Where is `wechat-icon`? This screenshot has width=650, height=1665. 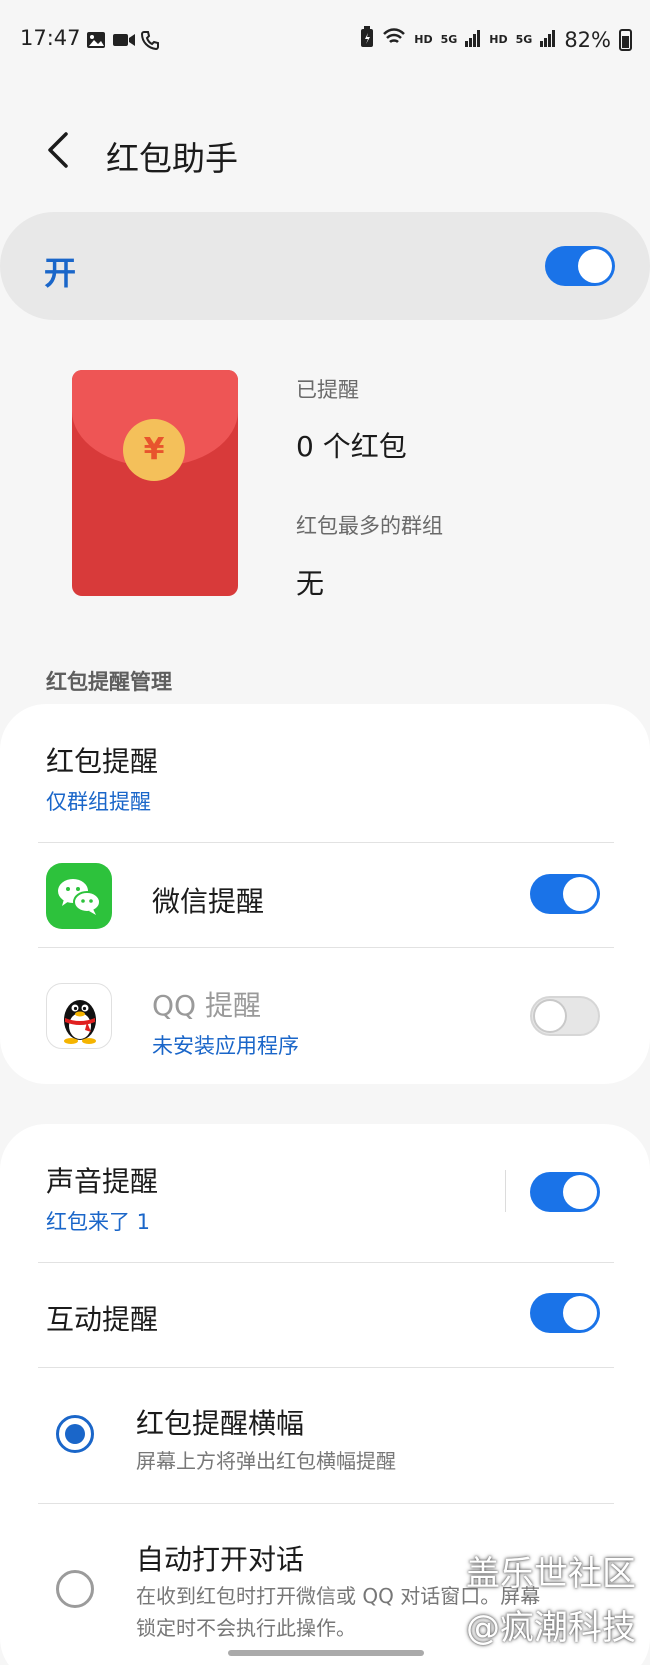 wechat-icon is located at coordinates (79, 896).